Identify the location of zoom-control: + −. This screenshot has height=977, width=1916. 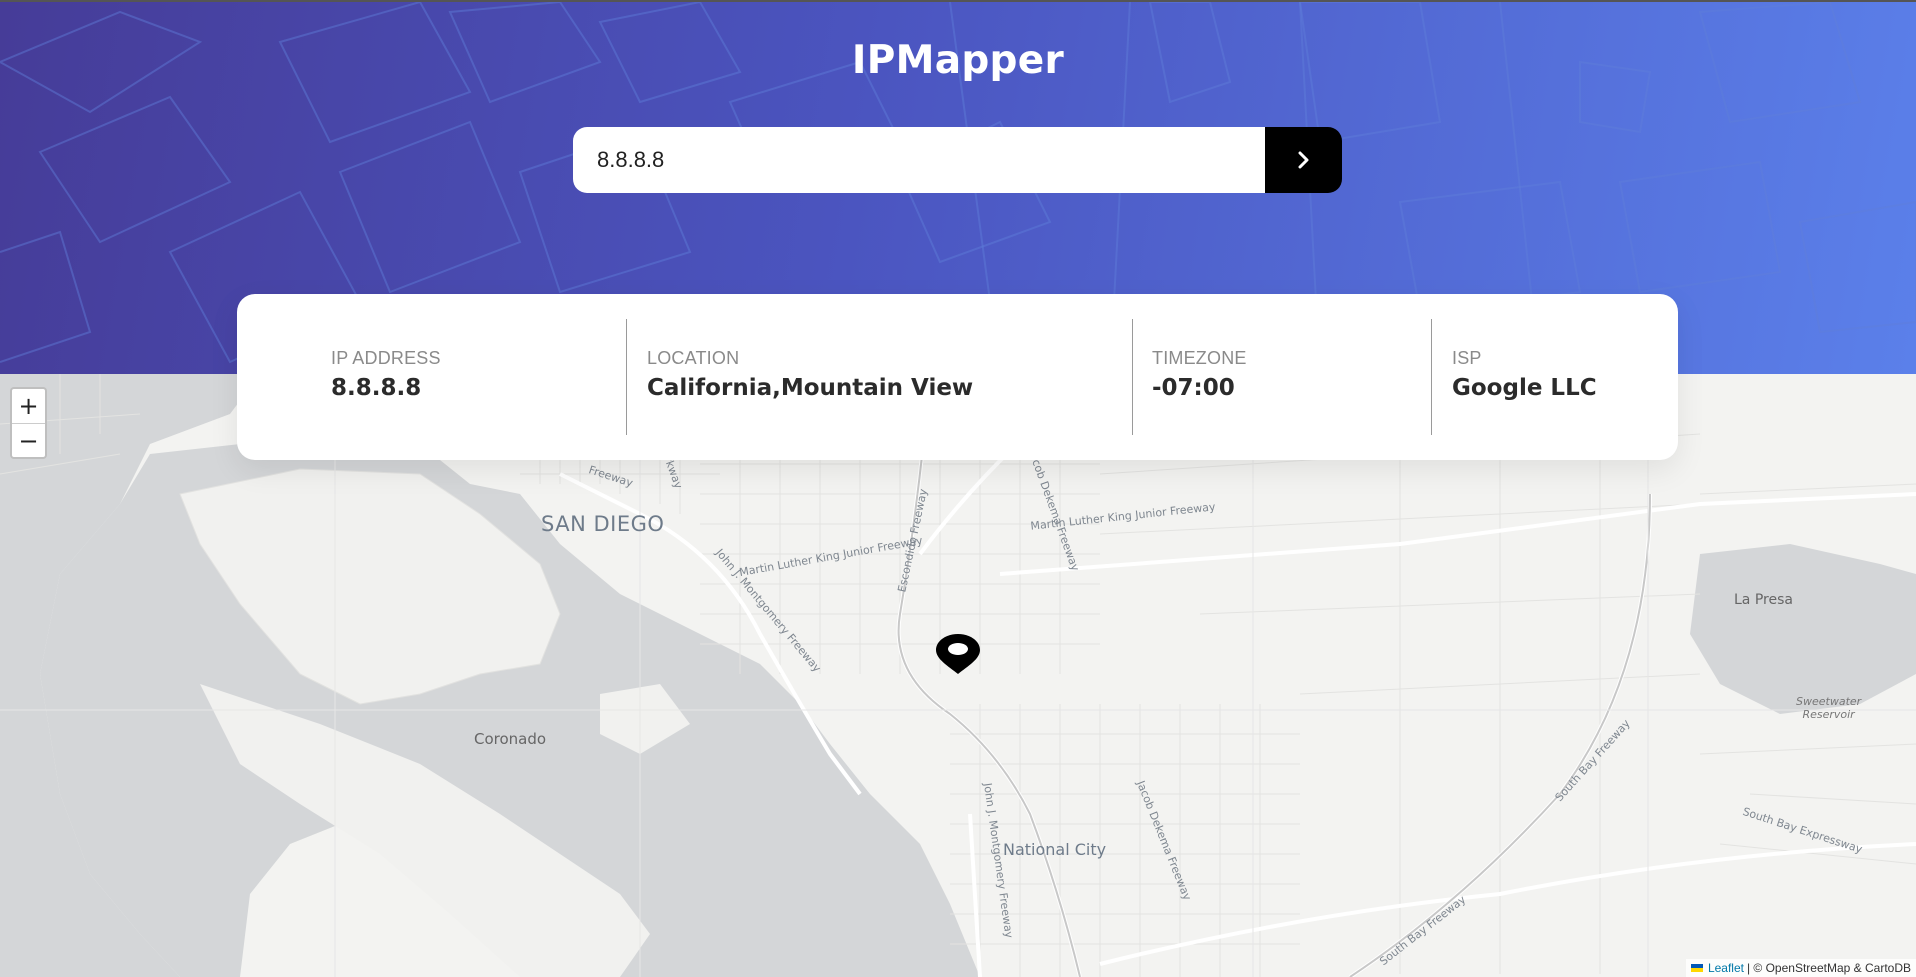
(28, 423).